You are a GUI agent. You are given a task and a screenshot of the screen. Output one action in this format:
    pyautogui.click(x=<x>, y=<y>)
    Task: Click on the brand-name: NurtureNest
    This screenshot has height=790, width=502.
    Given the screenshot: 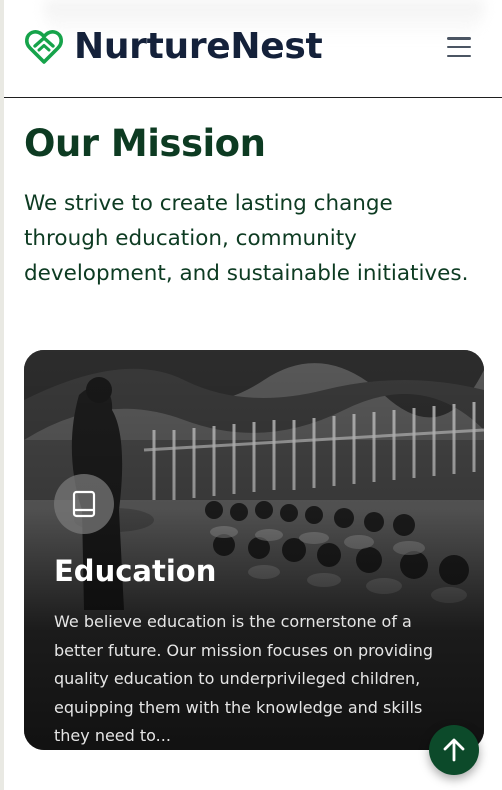 What is the action you would take?
    pyautogui.click(x=198, y=46)
    